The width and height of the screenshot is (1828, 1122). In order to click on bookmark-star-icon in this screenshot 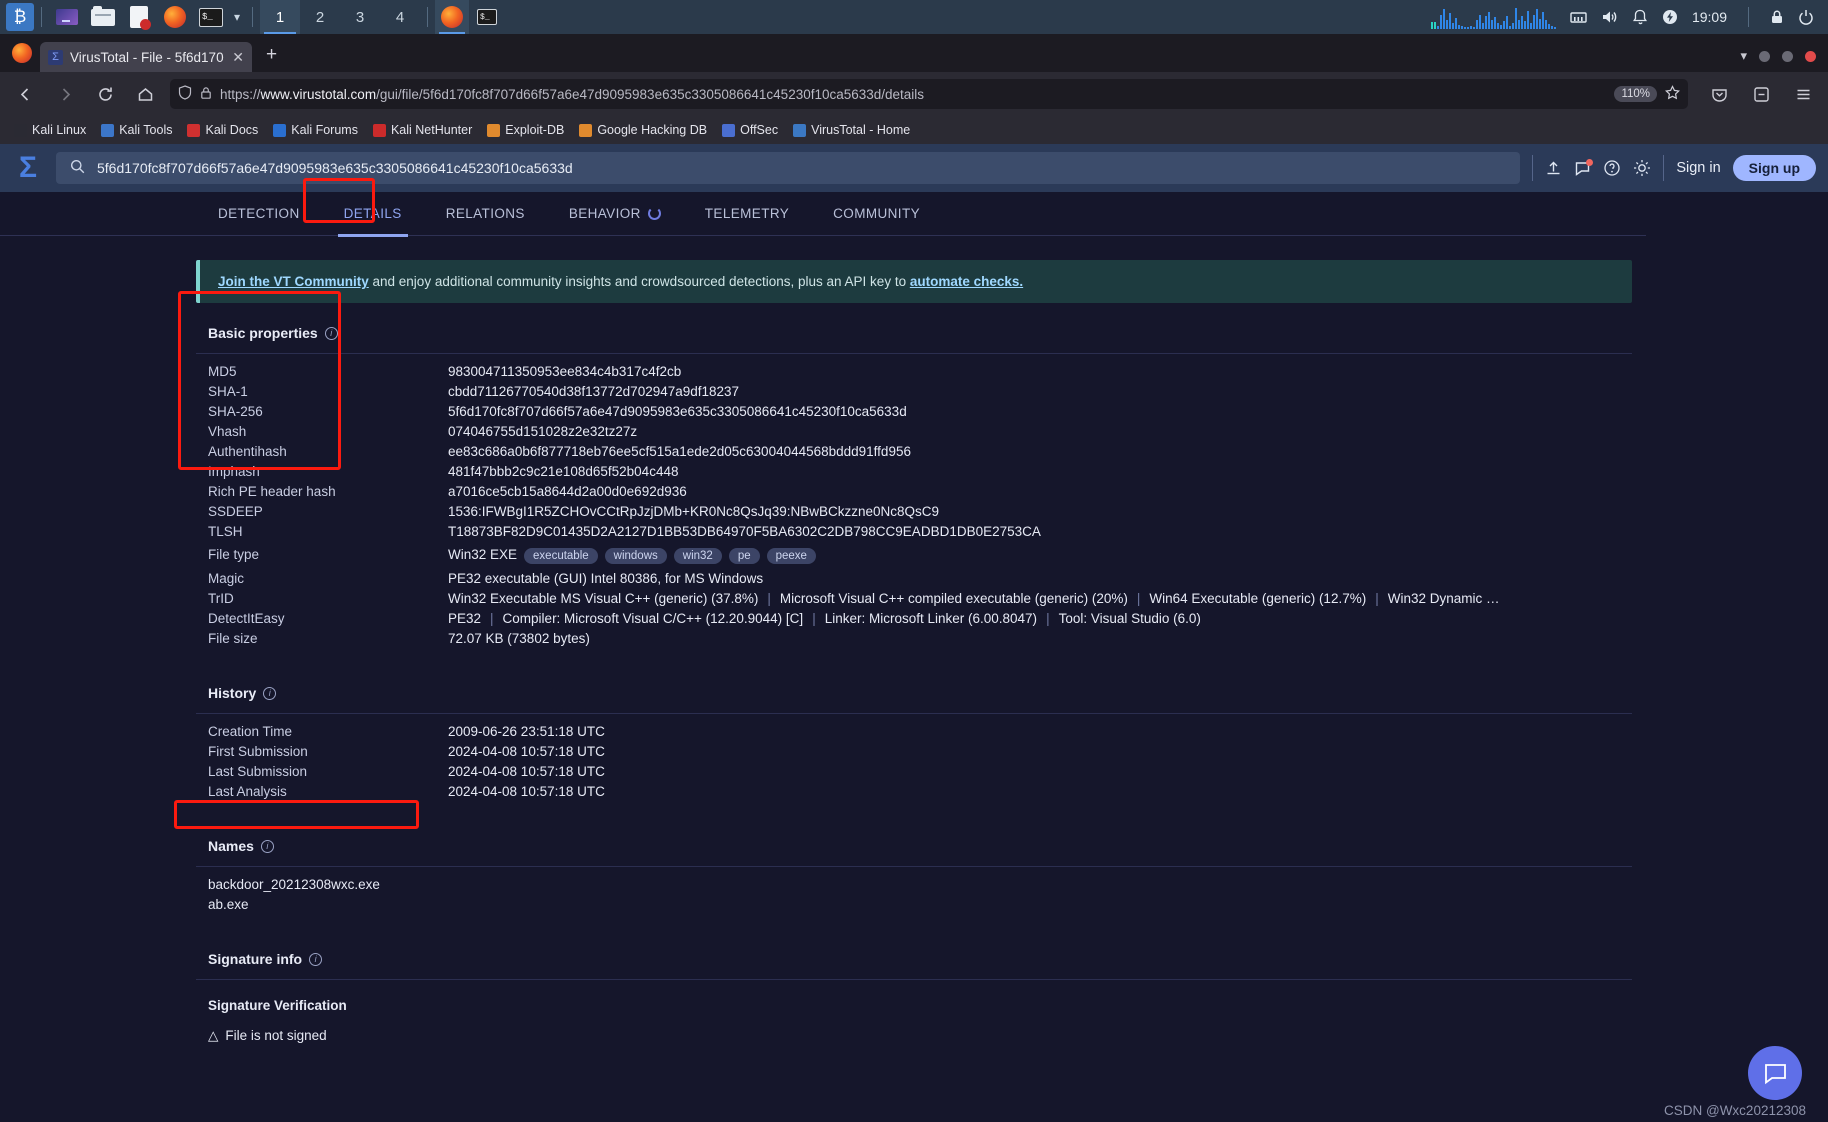, I will do `click(1672, 94)`.